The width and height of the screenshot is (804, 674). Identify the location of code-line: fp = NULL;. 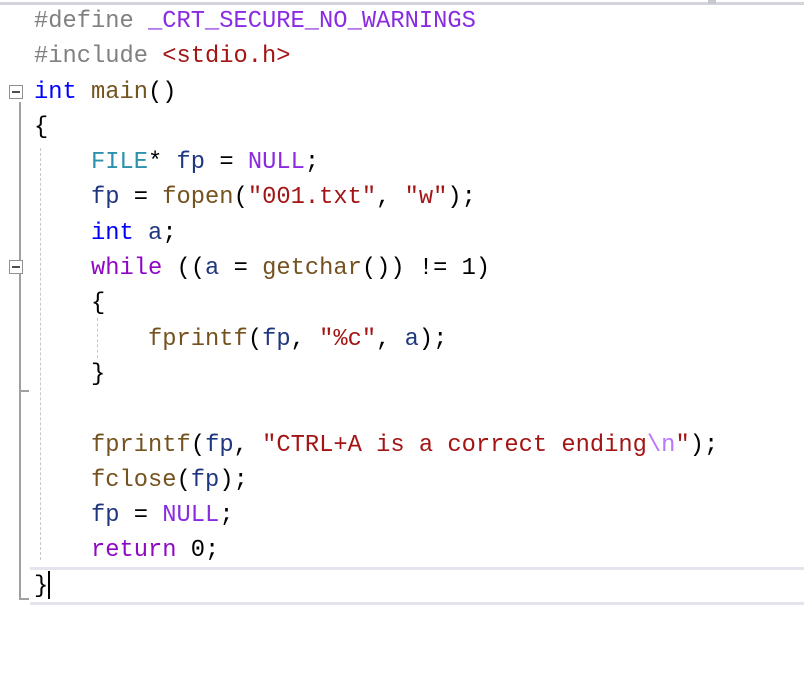
(376, 515).